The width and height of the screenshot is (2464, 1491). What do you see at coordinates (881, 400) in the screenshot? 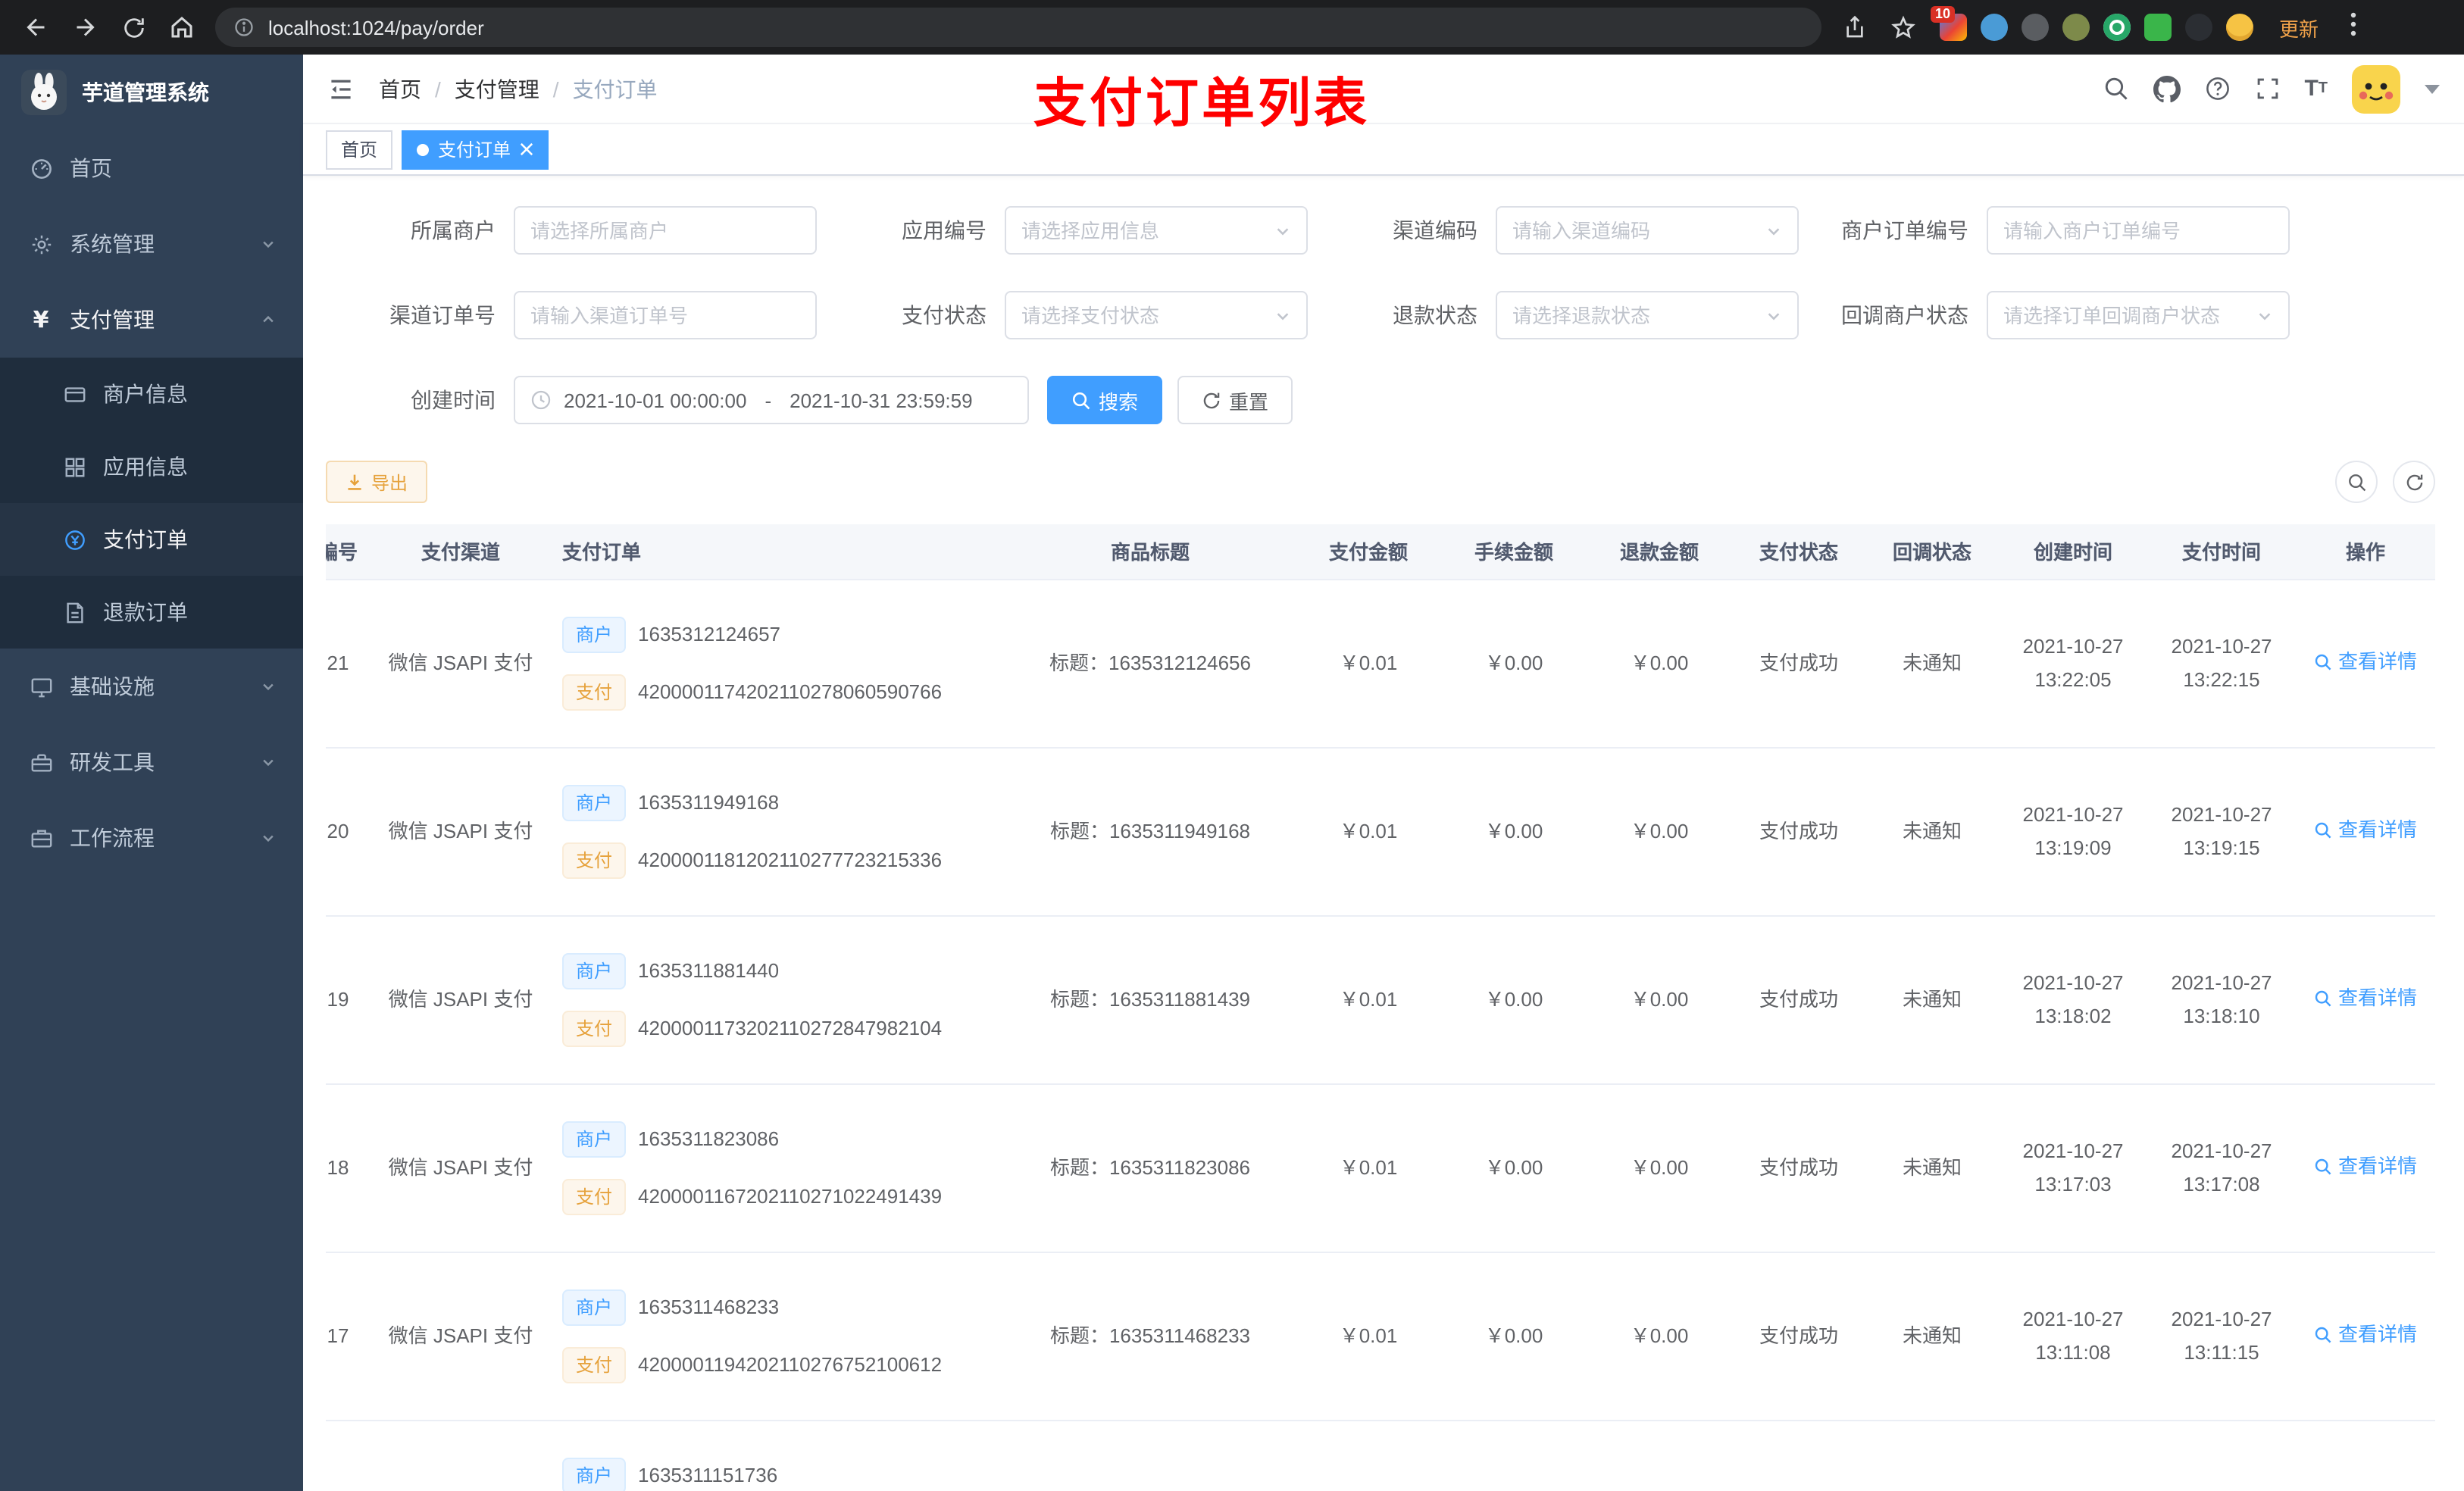
I see `date-end: 2021-10-31 23:59:59` at bounding box center [881, 400].